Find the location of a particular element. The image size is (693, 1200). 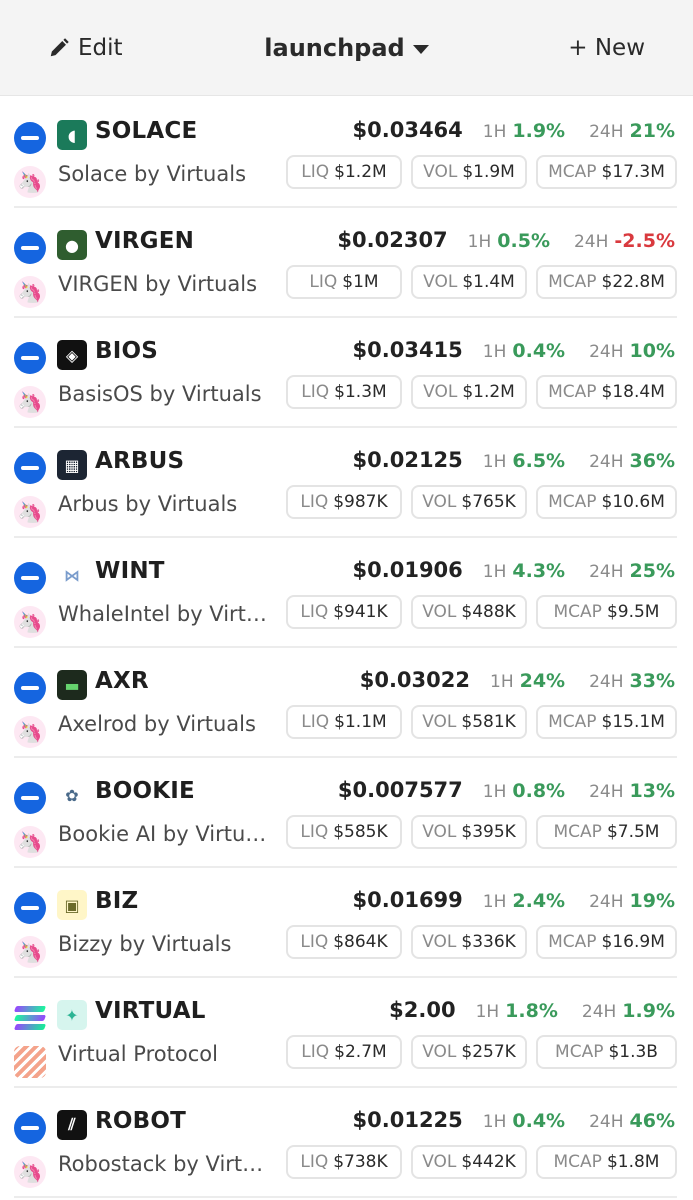

metric-pills: LIQ $1.2M VOL $1.9M MCAP $17.3M is located at coordinates (481, 172).